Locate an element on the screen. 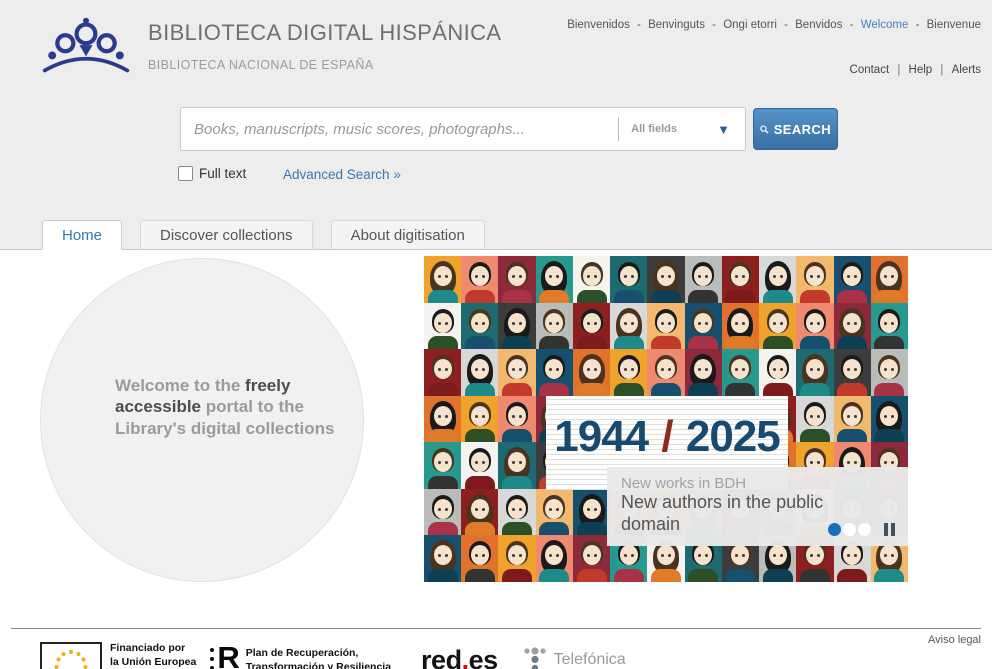  fulltext-option: Full text is located at coordinates (212, 173).